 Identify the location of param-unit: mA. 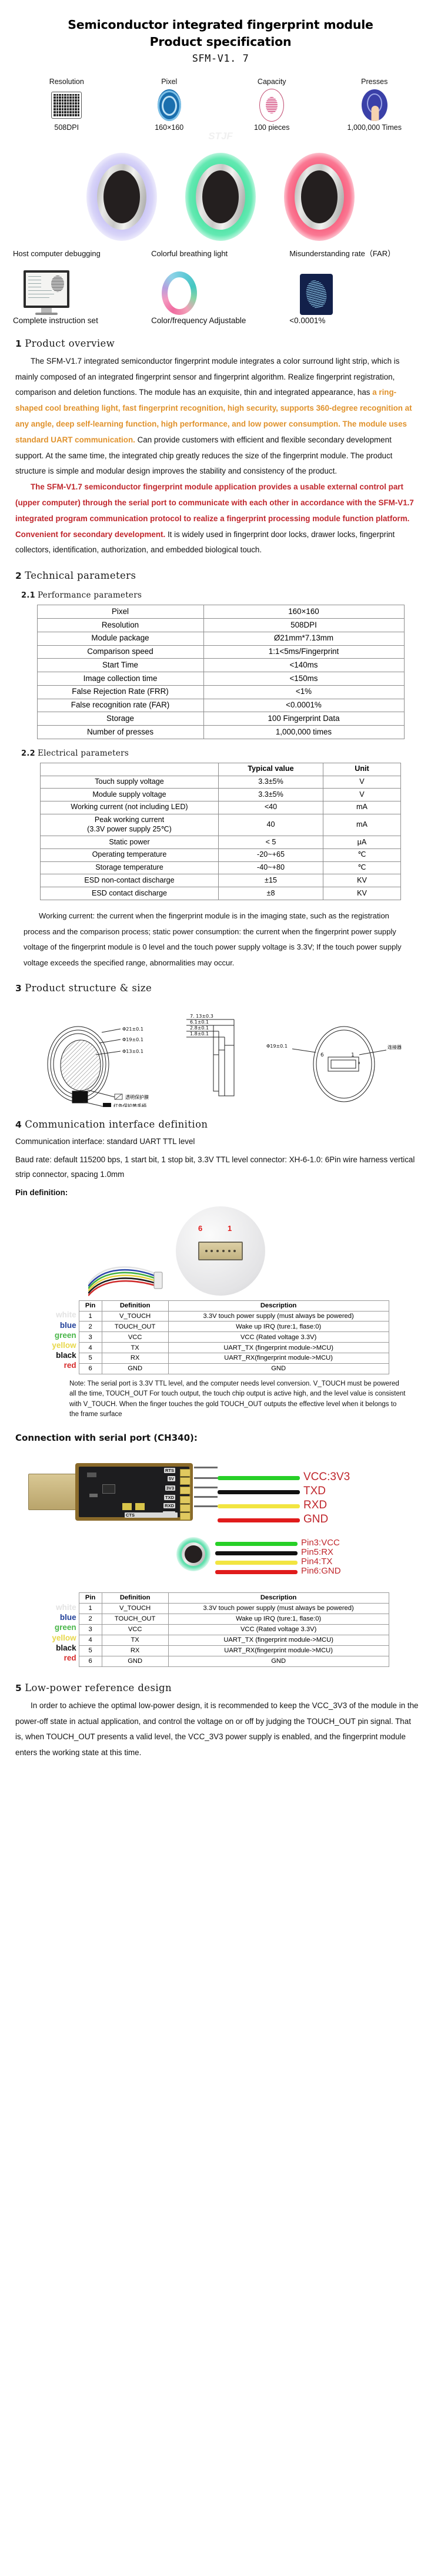
(362, 807).